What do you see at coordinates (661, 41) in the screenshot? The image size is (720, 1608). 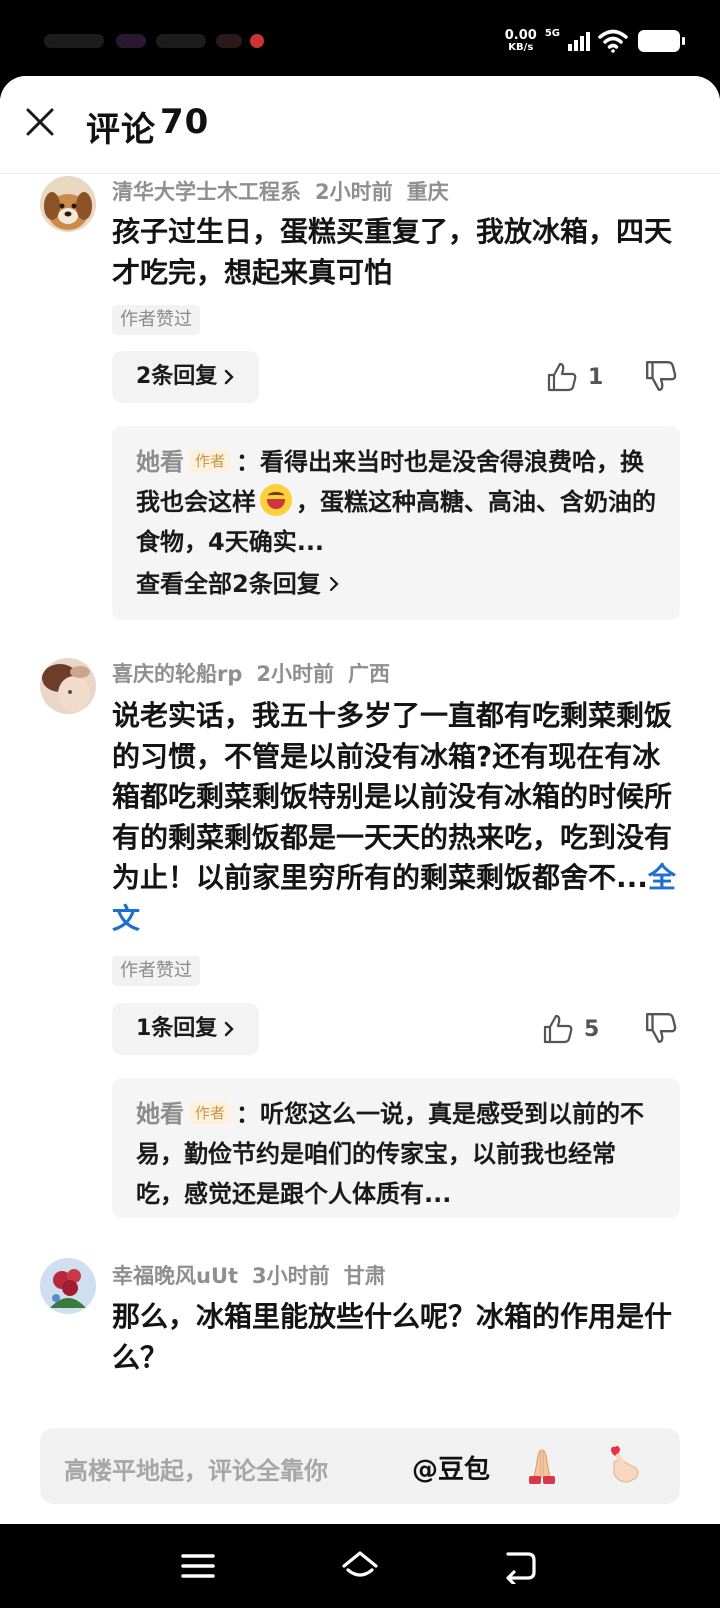 I see `battery-icon` at bounding box center [661, 41].